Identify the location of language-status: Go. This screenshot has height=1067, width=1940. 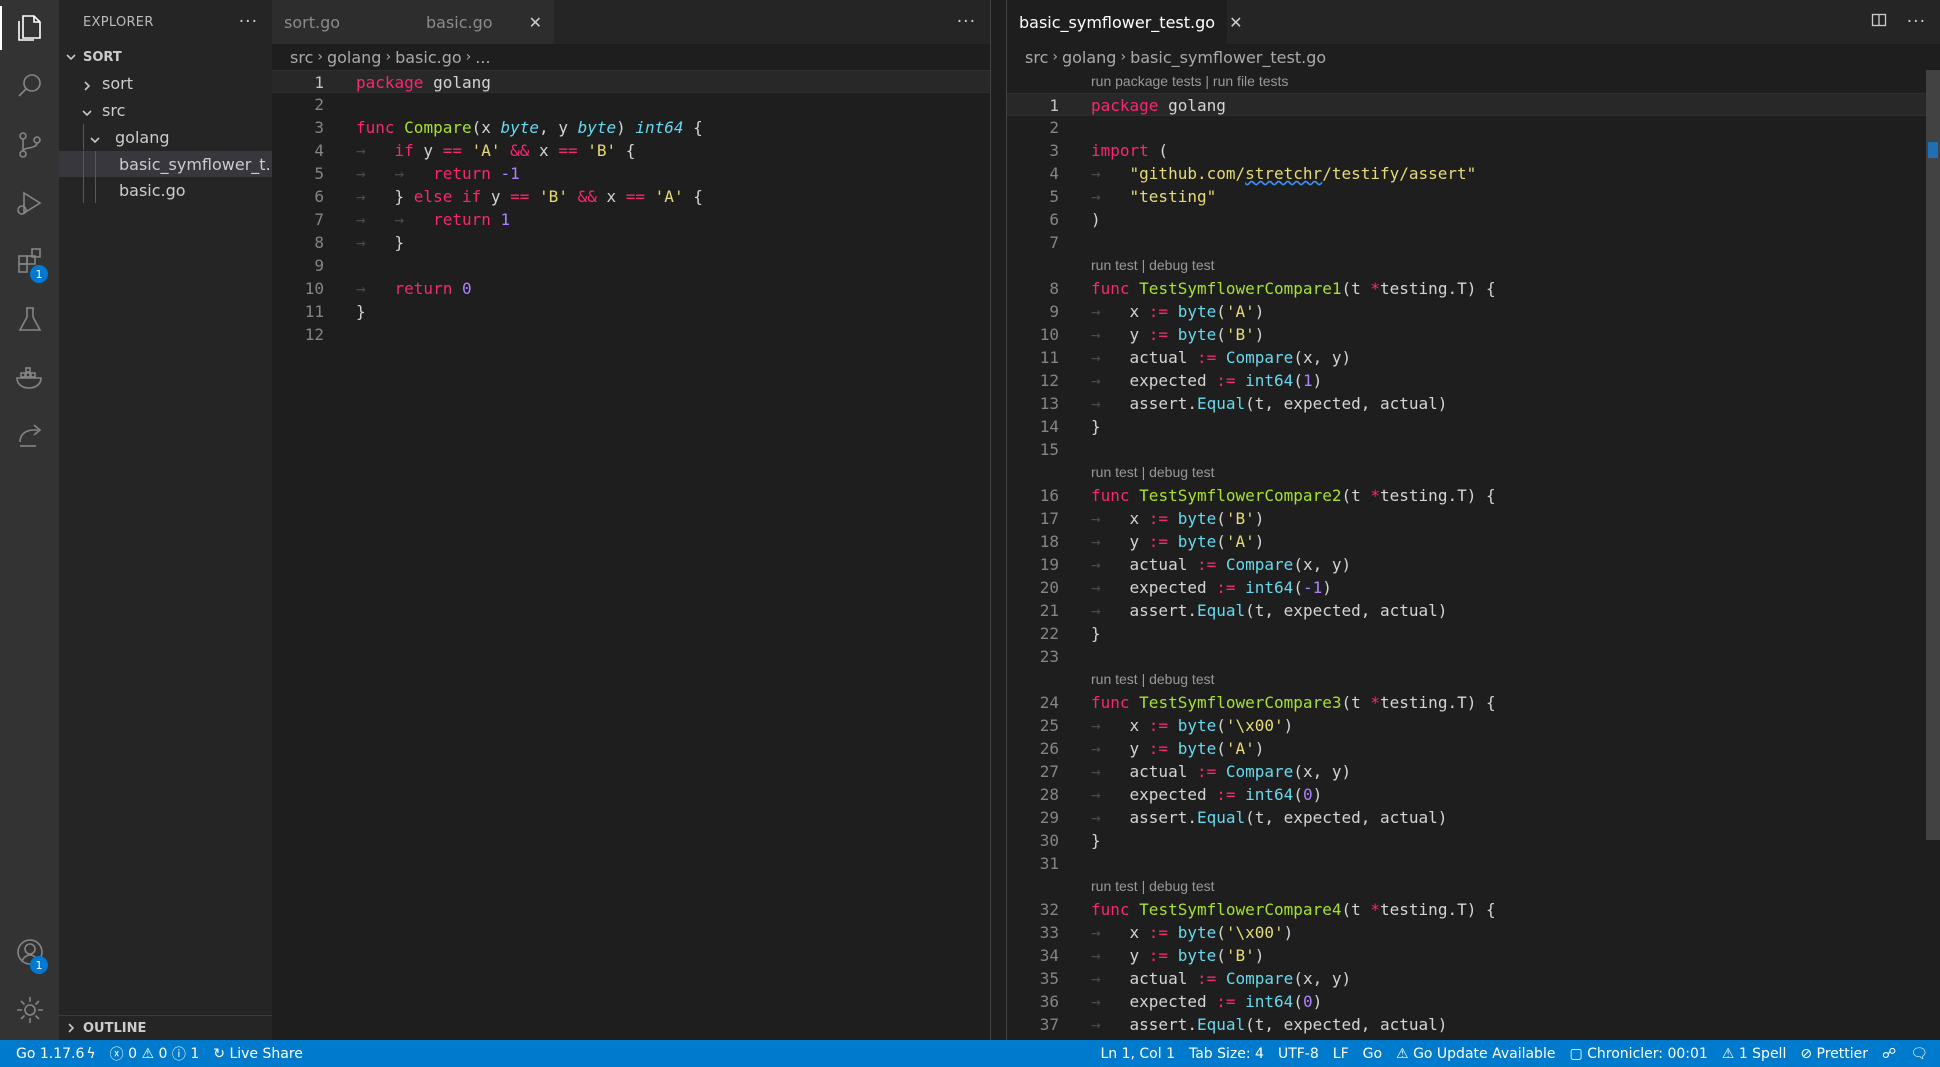
(1372, 1053).